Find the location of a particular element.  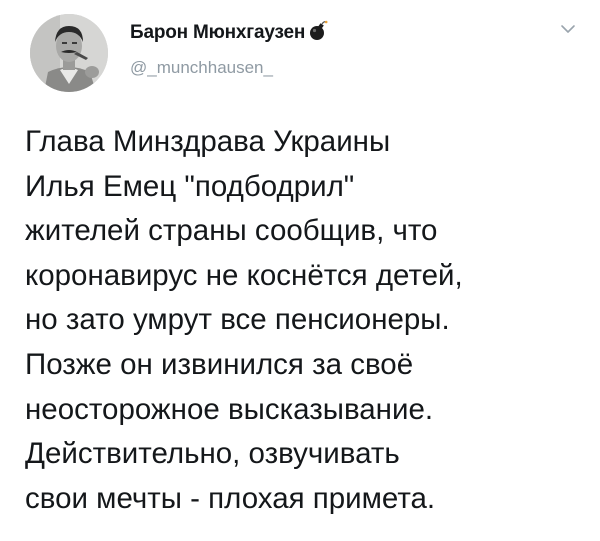

tweet-text-line: Илья Емец "подбодрил" is located at coordinates (190, 186).